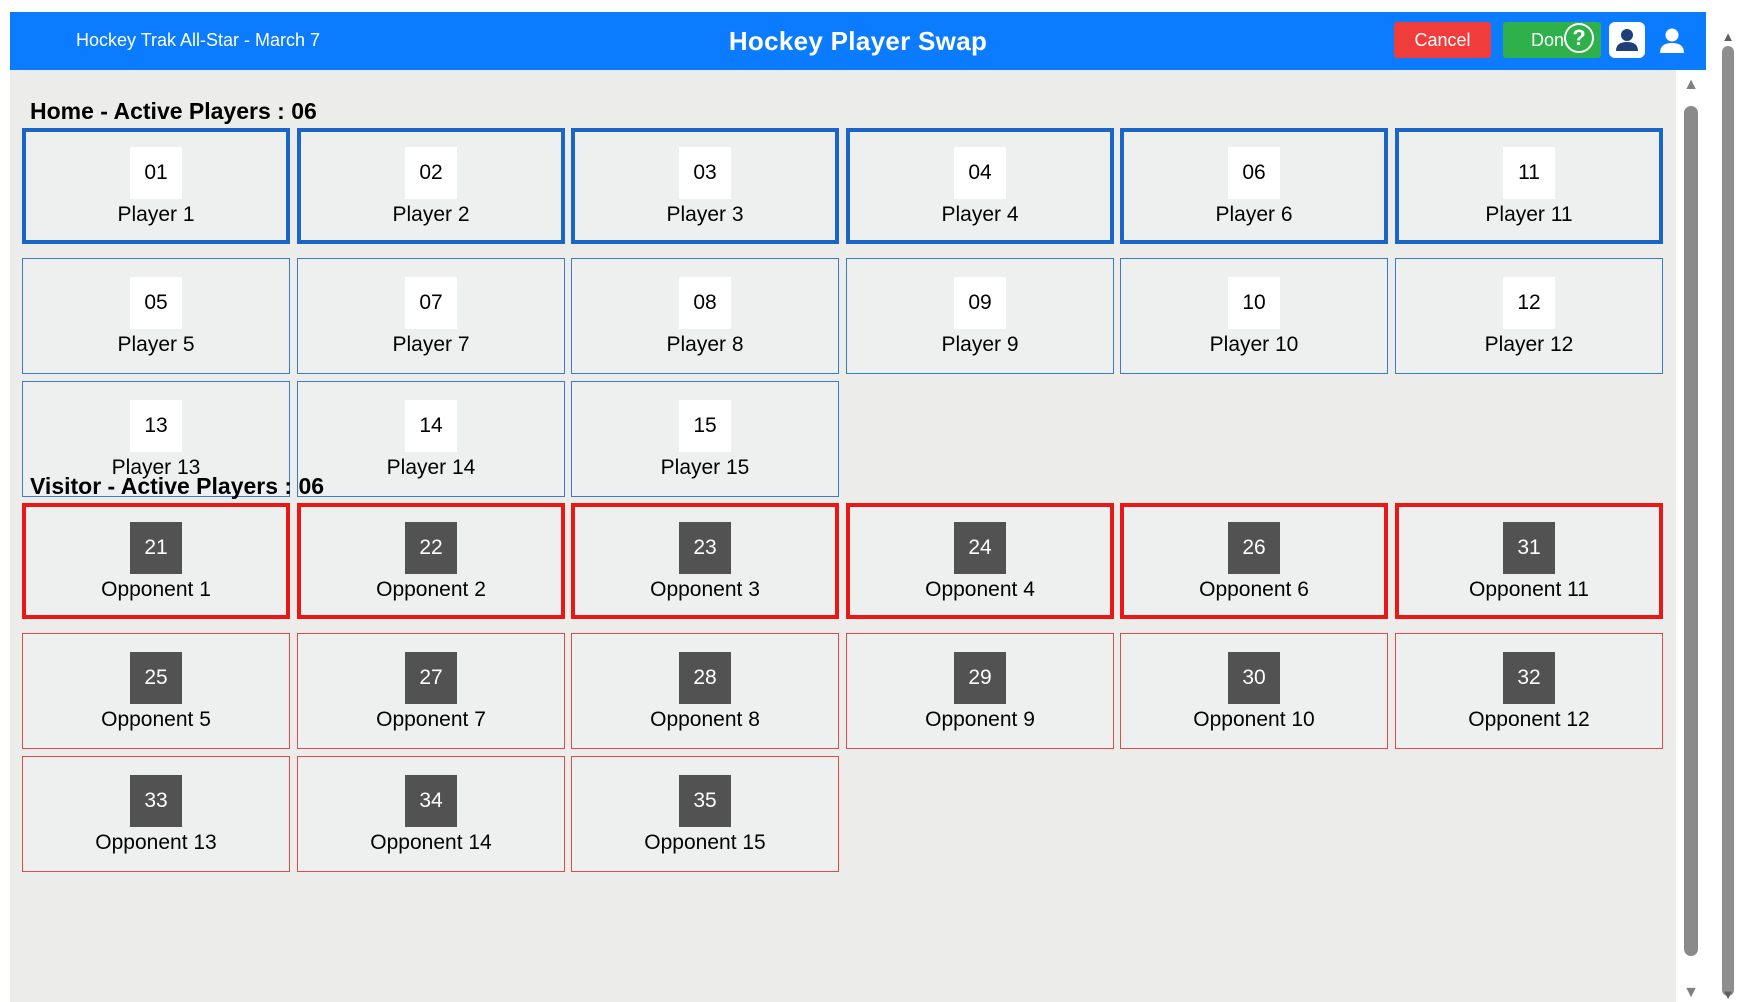 The width and height of the screenshot is (1745, 1002). Describe the element at coordinates (980, 173) in the screenshot. I see `jersey-number: 04` at that location.